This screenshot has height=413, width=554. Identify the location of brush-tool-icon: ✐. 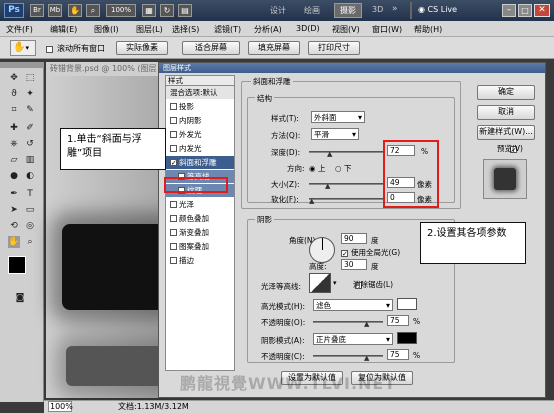
(30, 128).